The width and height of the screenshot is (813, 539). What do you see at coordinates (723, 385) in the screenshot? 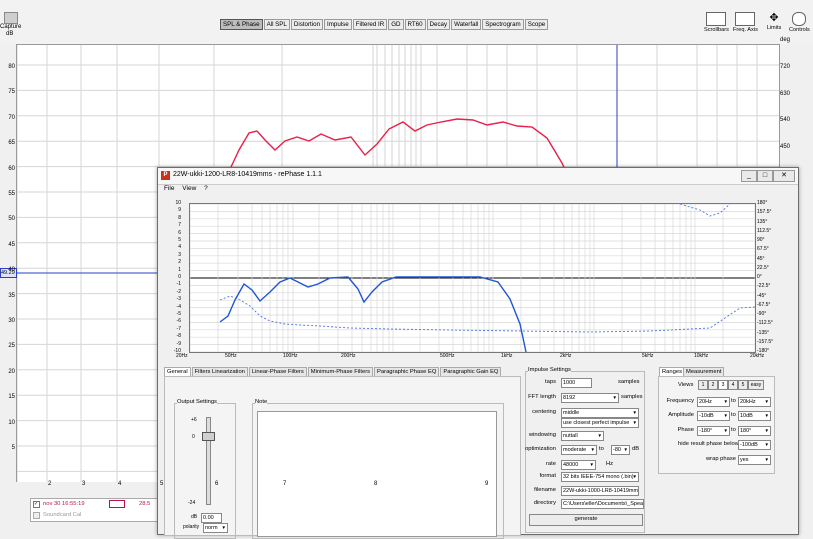
I see `view-button-3: 3` at bounding box center [723, 385].